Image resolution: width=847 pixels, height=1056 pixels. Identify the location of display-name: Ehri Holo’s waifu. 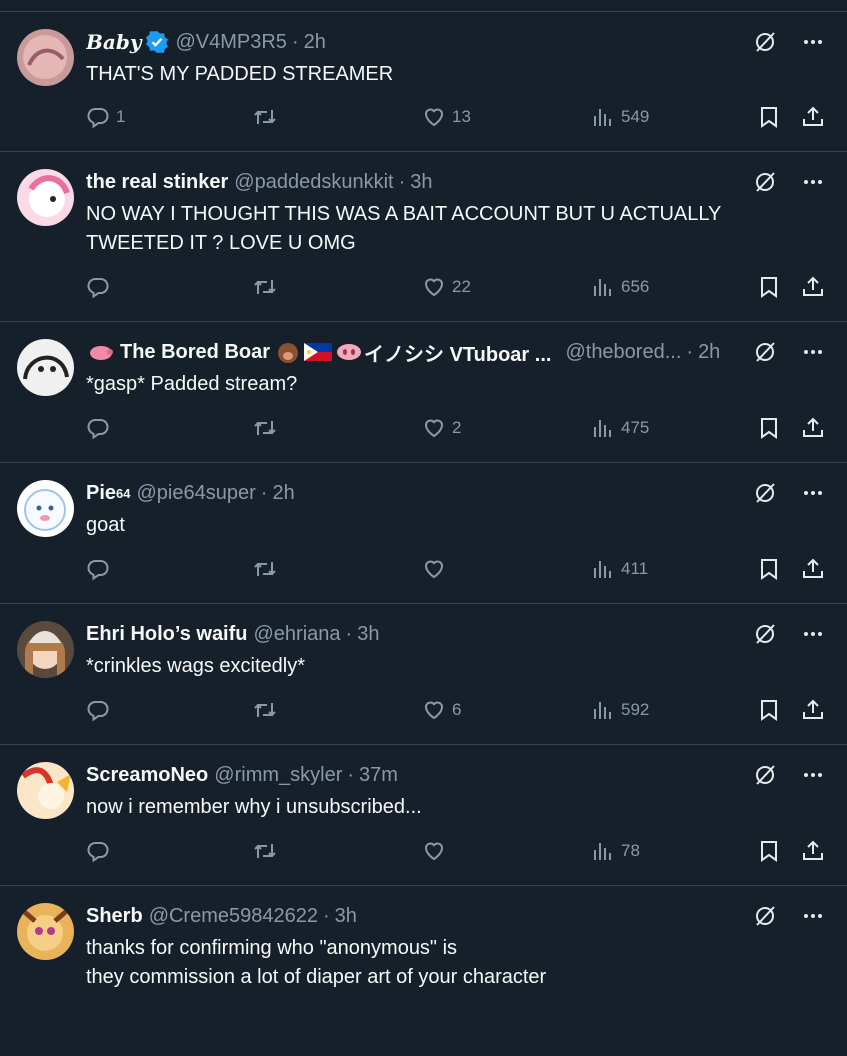
(167, 634).